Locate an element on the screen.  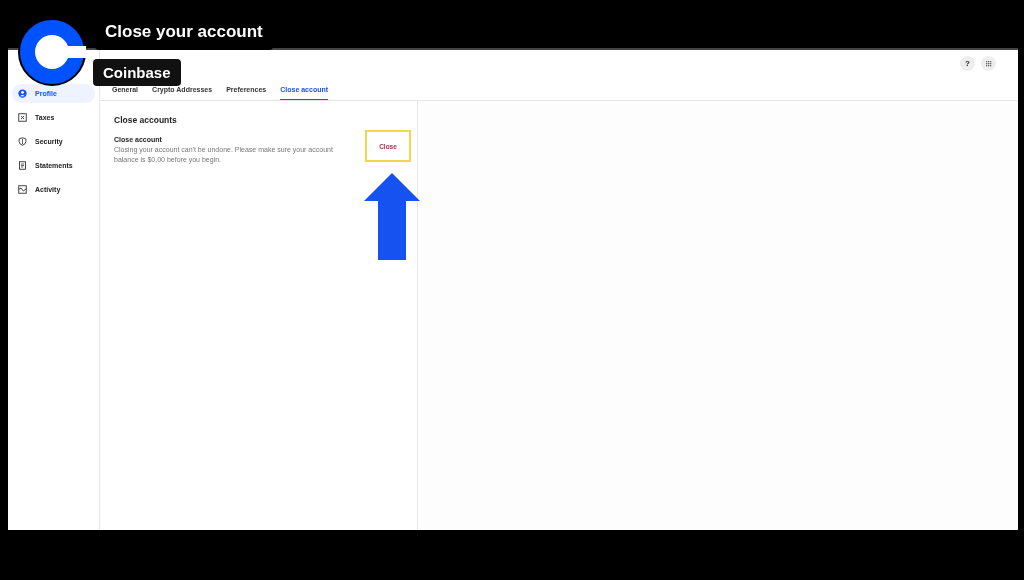
grid-icon is located at coordinates (988, 63).